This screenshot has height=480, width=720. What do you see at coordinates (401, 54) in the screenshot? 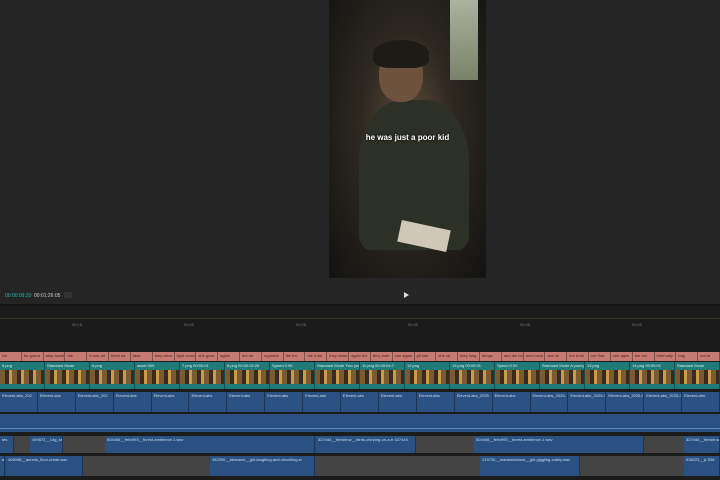
I see `figure-hair` at bounding box center [401, 54].